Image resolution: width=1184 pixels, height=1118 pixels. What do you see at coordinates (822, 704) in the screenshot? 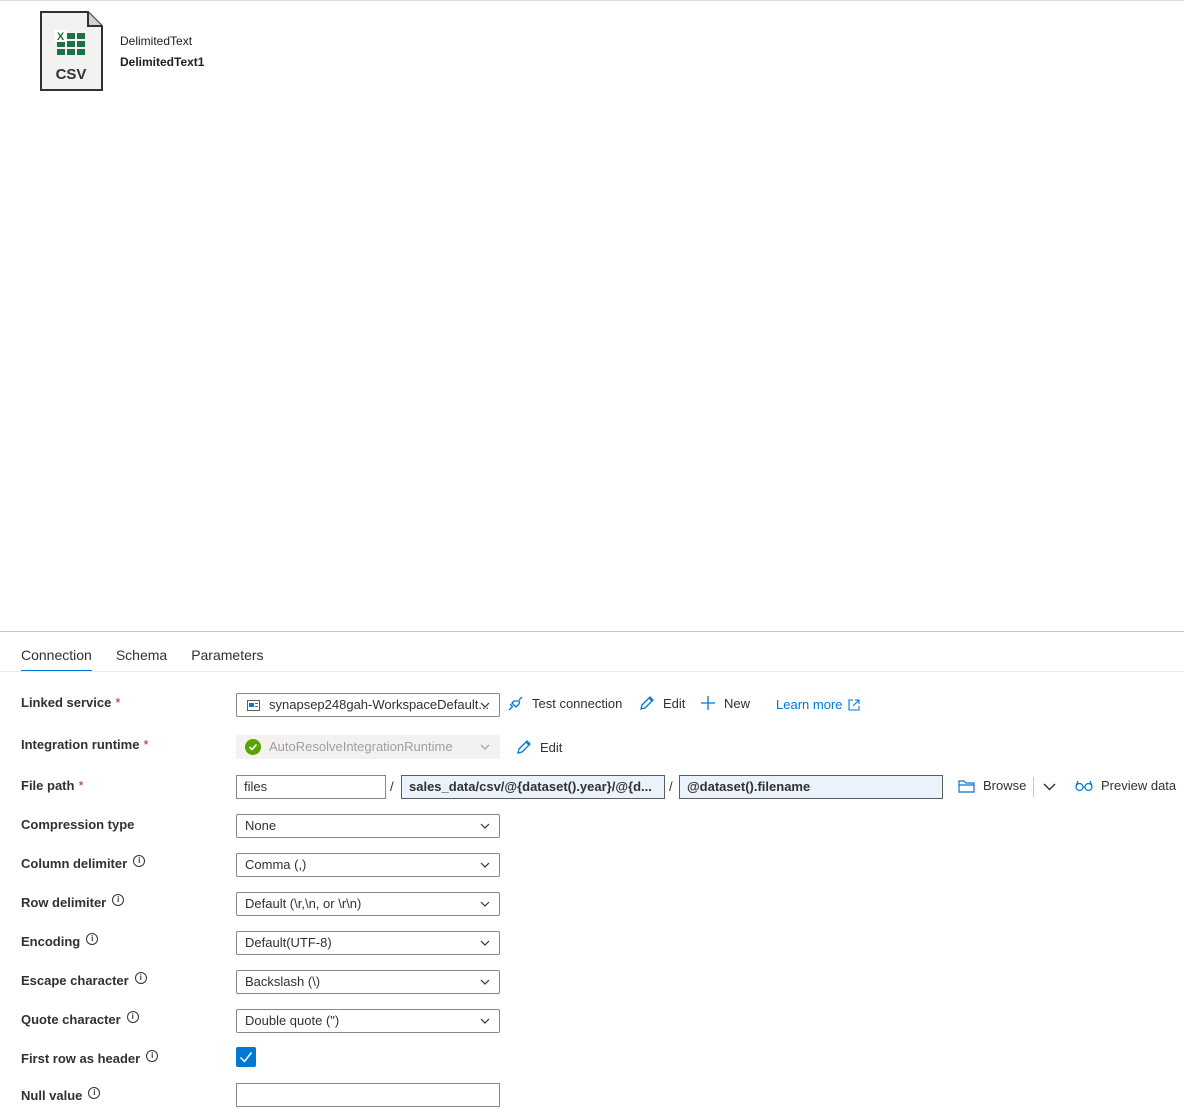
I see `learn-more-link: Learn more` at bounding box center [822, 704].